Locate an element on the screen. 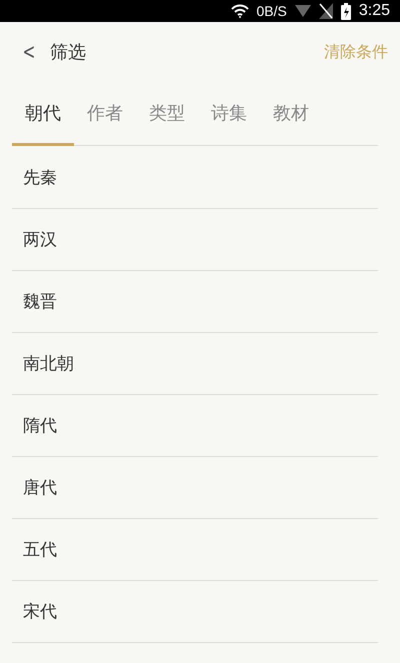 Image resolution: width=400 pixels, height=663 pixels. battery-icon is located at coordinates (345, 11).